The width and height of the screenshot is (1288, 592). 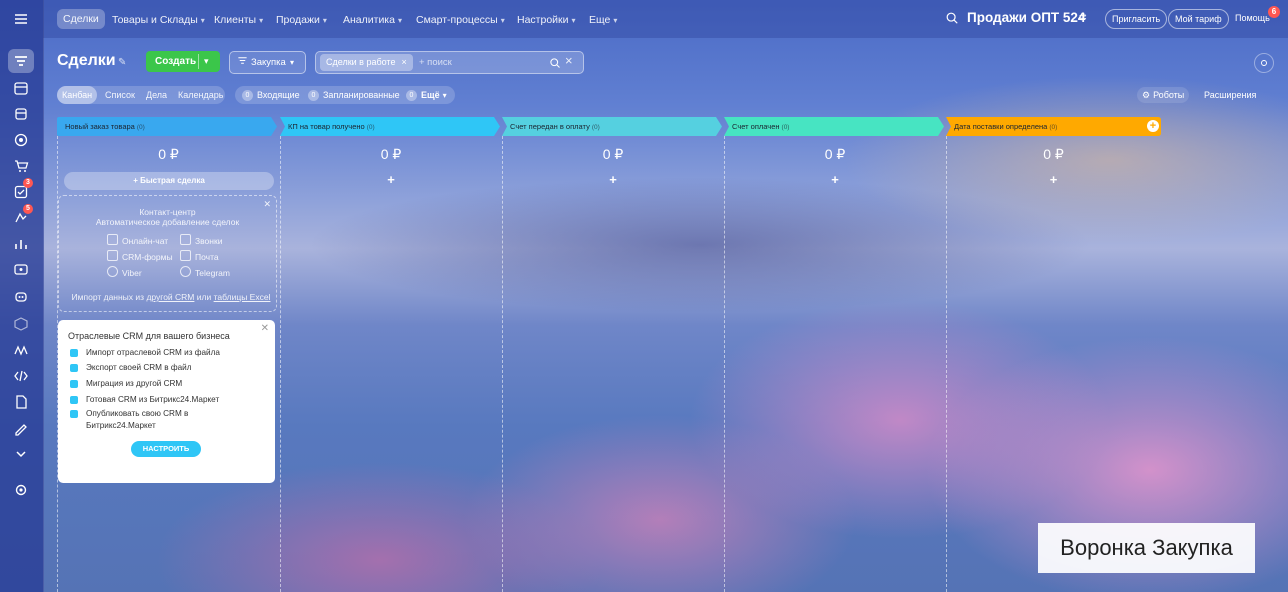 What do you see at coordinates (1169, 95) in the screenshot?
I see `robots-label: Роботы` at bounding box center [1169, 95].